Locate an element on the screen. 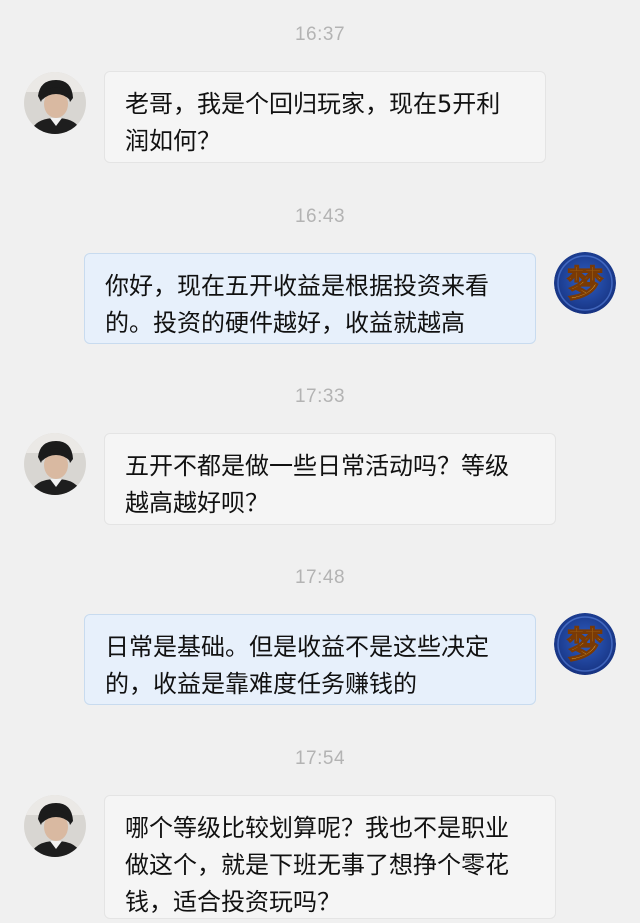  timestamp: 16:37 is located at coordinates (320, 34).